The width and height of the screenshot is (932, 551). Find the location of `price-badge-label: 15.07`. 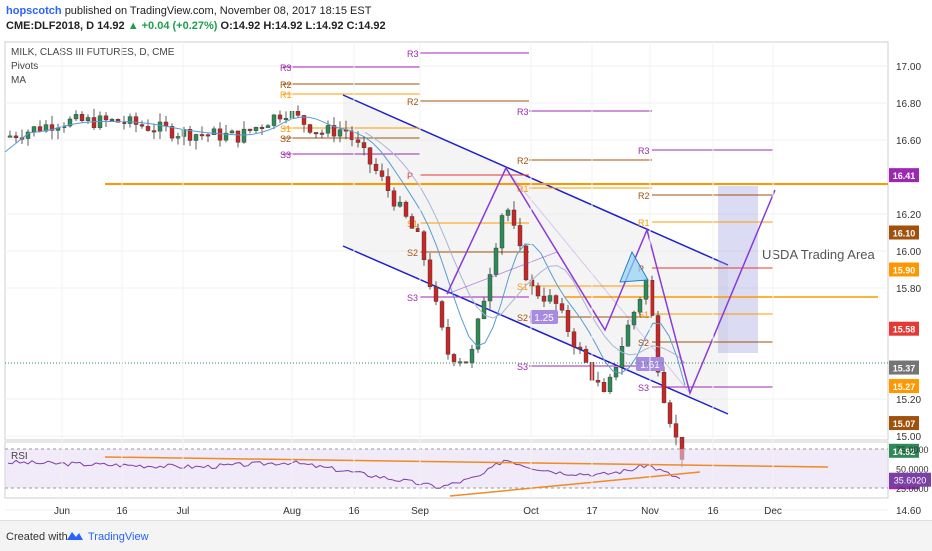

price-badge-label: 15.07 is located at coordinates (904, 424).